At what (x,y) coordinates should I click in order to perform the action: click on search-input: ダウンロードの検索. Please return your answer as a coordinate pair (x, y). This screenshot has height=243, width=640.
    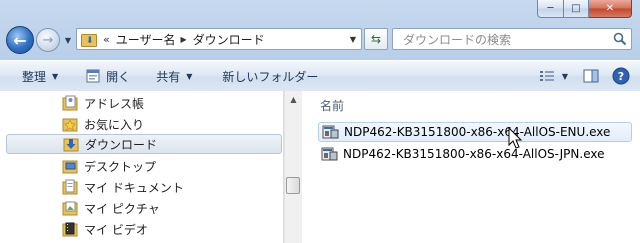
    Looking at the image, I should click on (512, 39).